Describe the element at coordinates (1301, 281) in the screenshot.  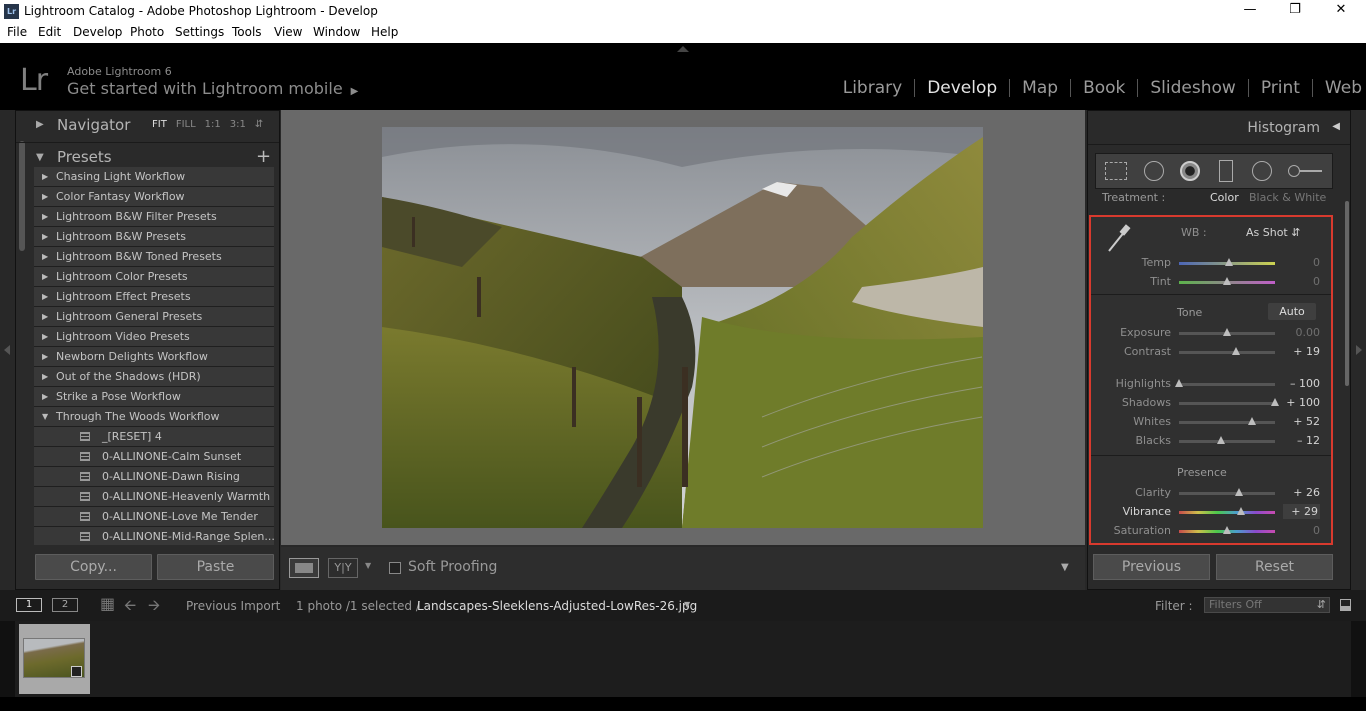
I see `tint-value: 0` at that location.